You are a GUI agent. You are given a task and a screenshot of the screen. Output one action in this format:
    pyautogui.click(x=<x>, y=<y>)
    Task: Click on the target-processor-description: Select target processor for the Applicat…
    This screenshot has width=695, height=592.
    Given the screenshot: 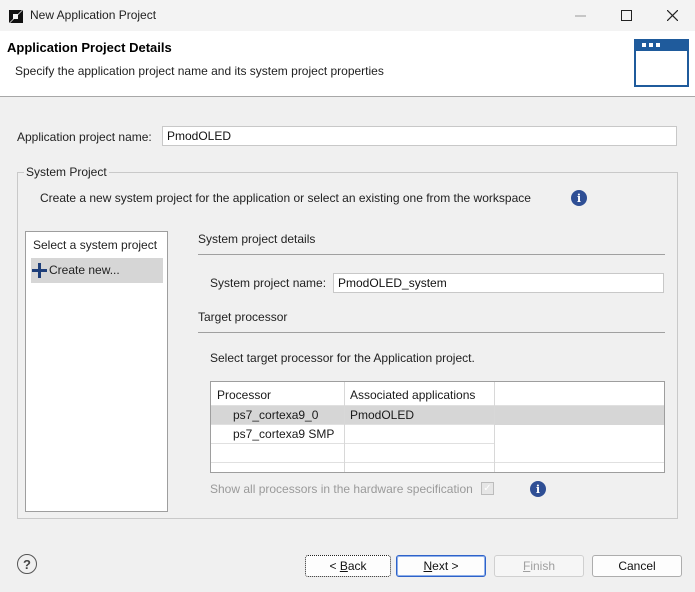 What is the action you would take?
    pyautogui.click(x=342, y=358)
    